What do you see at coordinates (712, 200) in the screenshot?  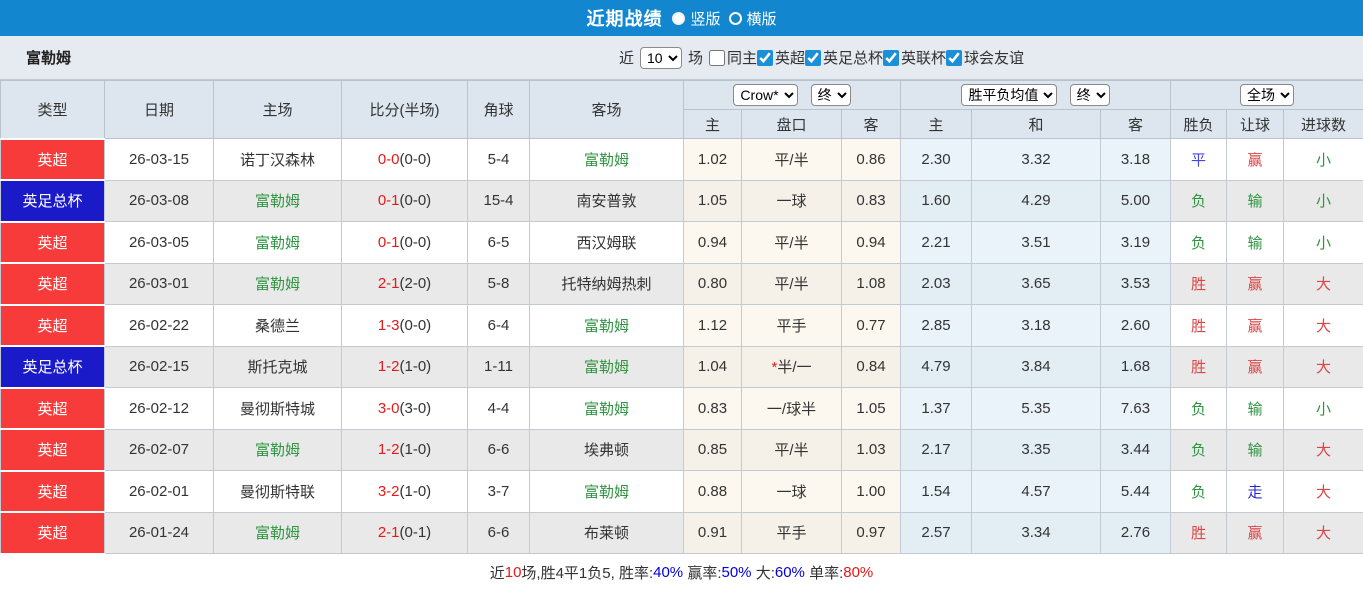 I see `cell-odds-home: 1.05` at bounding box center [712, 200].